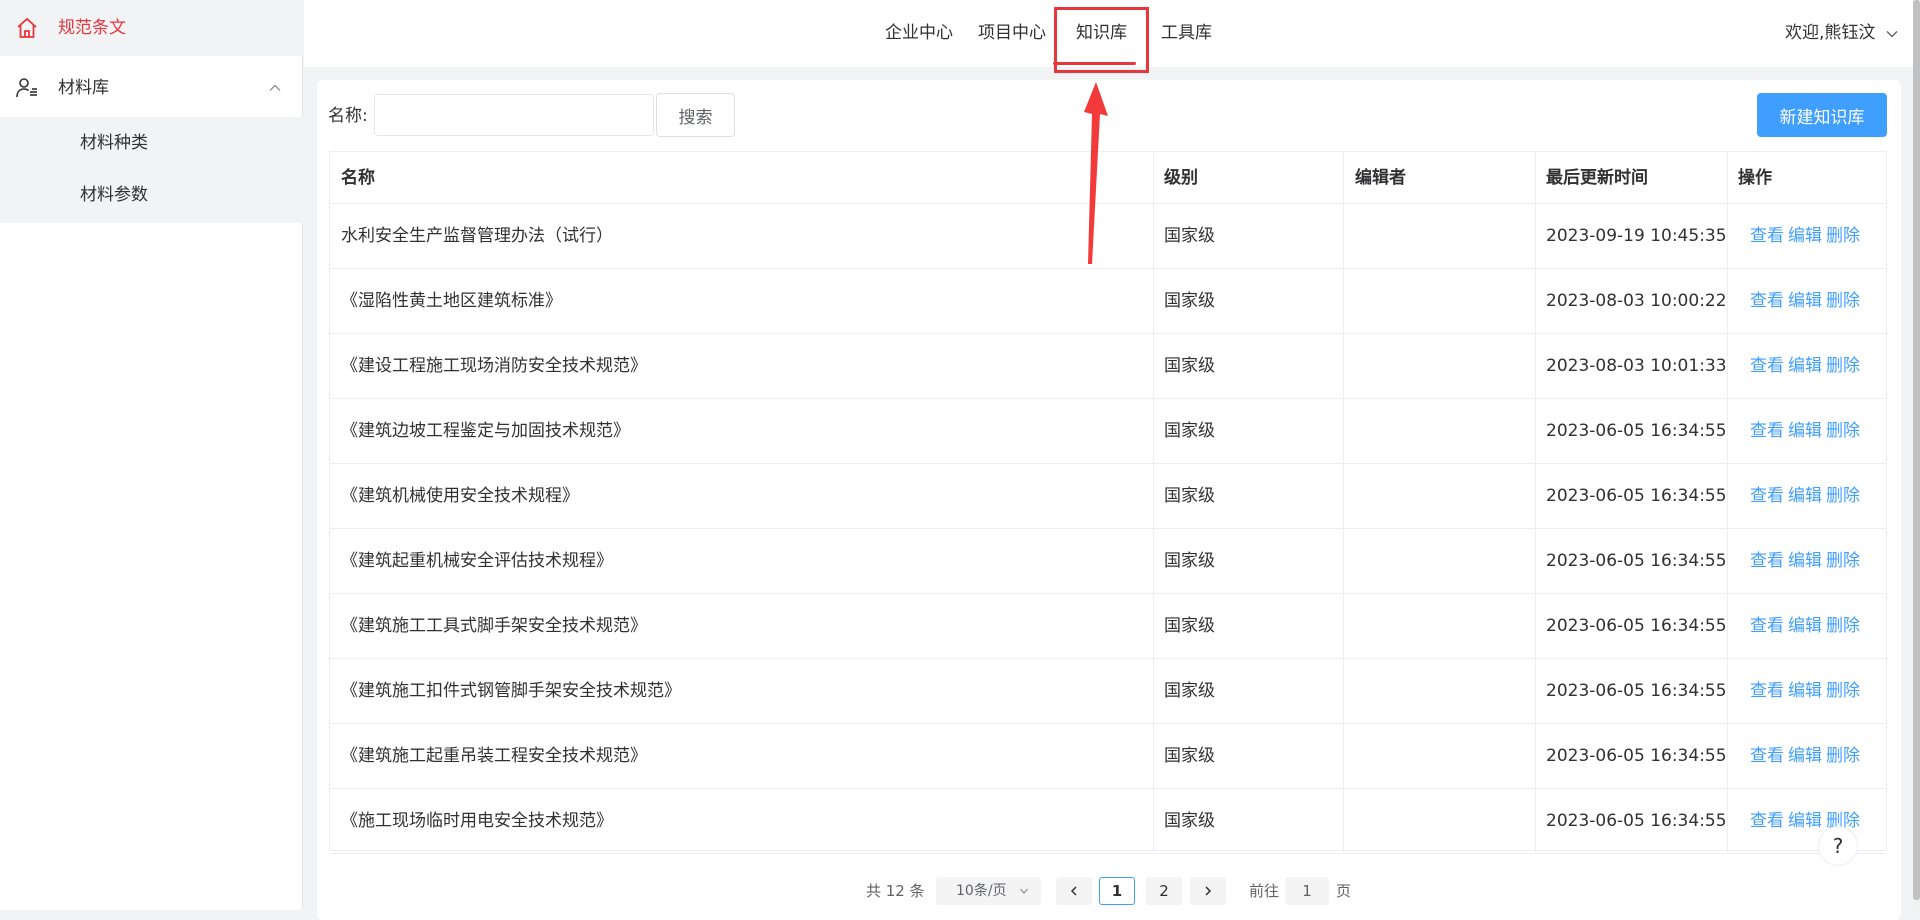 This screenshot has height=920, width=1920. I want to click on cell-updated: 2023-08-03 10:00:22, so click(1636, 301).